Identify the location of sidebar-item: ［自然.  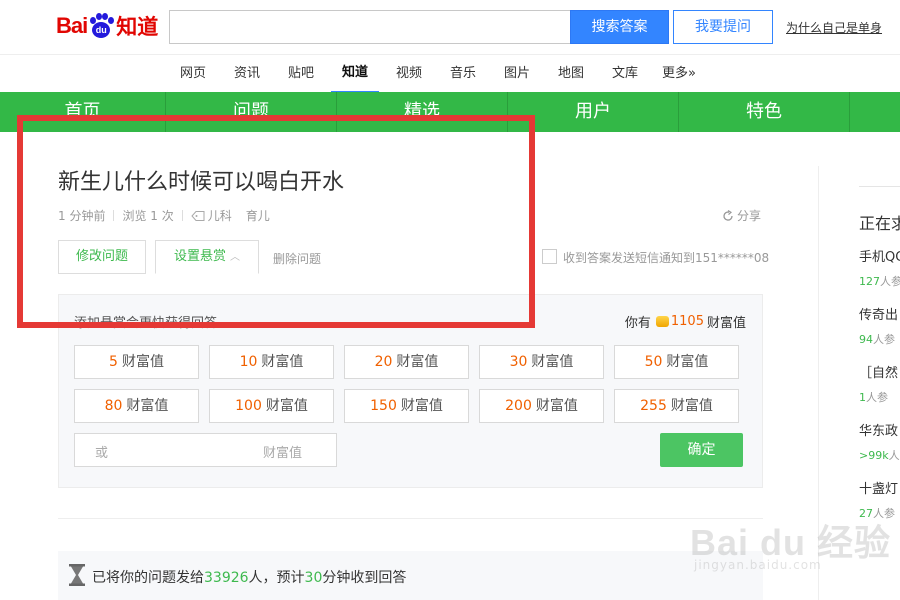
(878, 371).